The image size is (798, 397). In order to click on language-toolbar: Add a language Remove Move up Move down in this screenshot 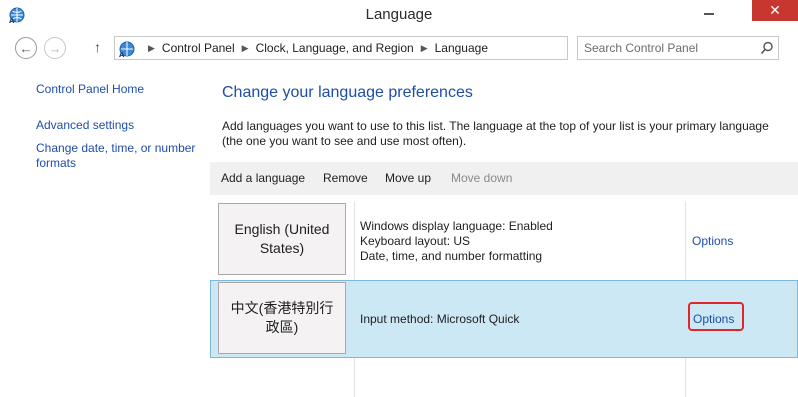, I will do `click(504, 178)`.